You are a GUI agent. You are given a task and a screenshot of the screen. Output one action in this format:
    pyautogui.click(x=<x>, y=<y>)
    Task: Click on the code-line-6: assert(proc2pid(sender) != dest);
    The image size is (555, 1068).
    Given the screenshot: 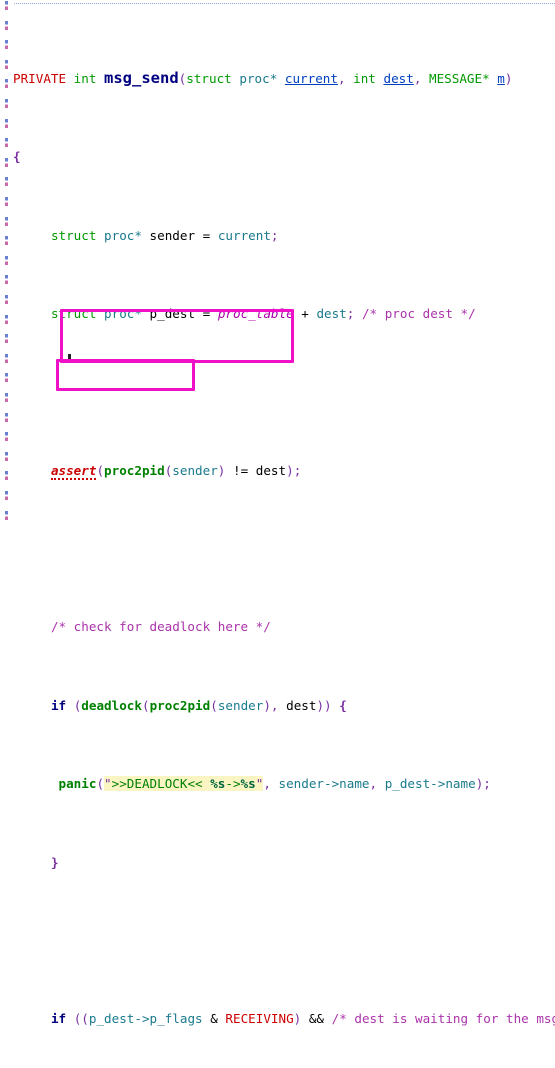 What is the action you would take?
    pyautogui.click(x=284, y=471)
    